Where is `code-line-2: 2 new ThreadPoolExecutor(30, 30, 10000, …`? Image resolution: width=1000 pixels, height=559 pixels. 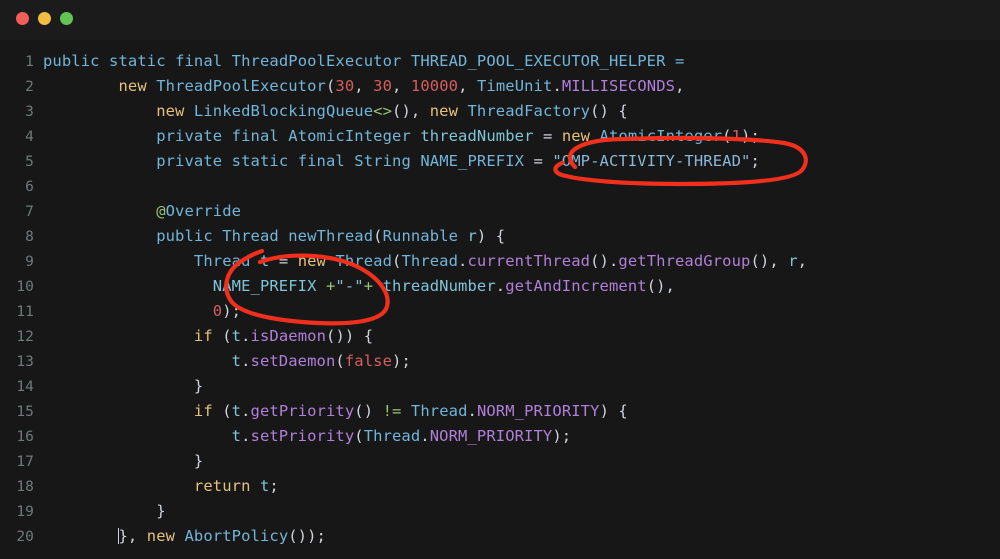
code-line-2: 2 new ThreadPoolExecutor(30, 30, 10000, … is located at coordinates (500, 86).